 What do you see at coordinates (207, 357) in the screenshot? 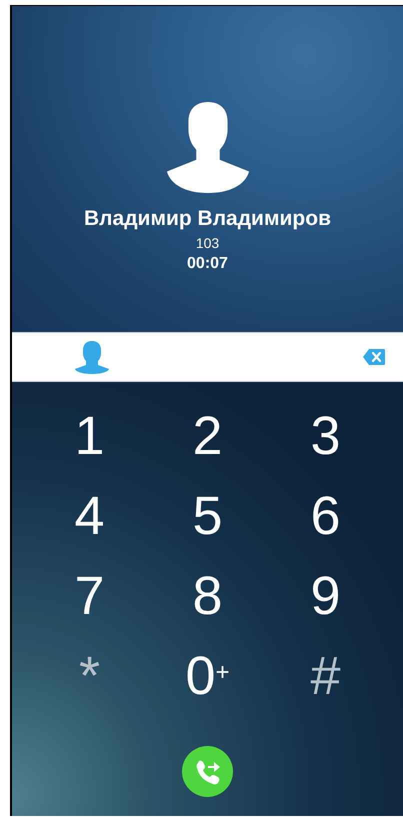
I see `dial-input-bar` at bounding box center [207, 357].